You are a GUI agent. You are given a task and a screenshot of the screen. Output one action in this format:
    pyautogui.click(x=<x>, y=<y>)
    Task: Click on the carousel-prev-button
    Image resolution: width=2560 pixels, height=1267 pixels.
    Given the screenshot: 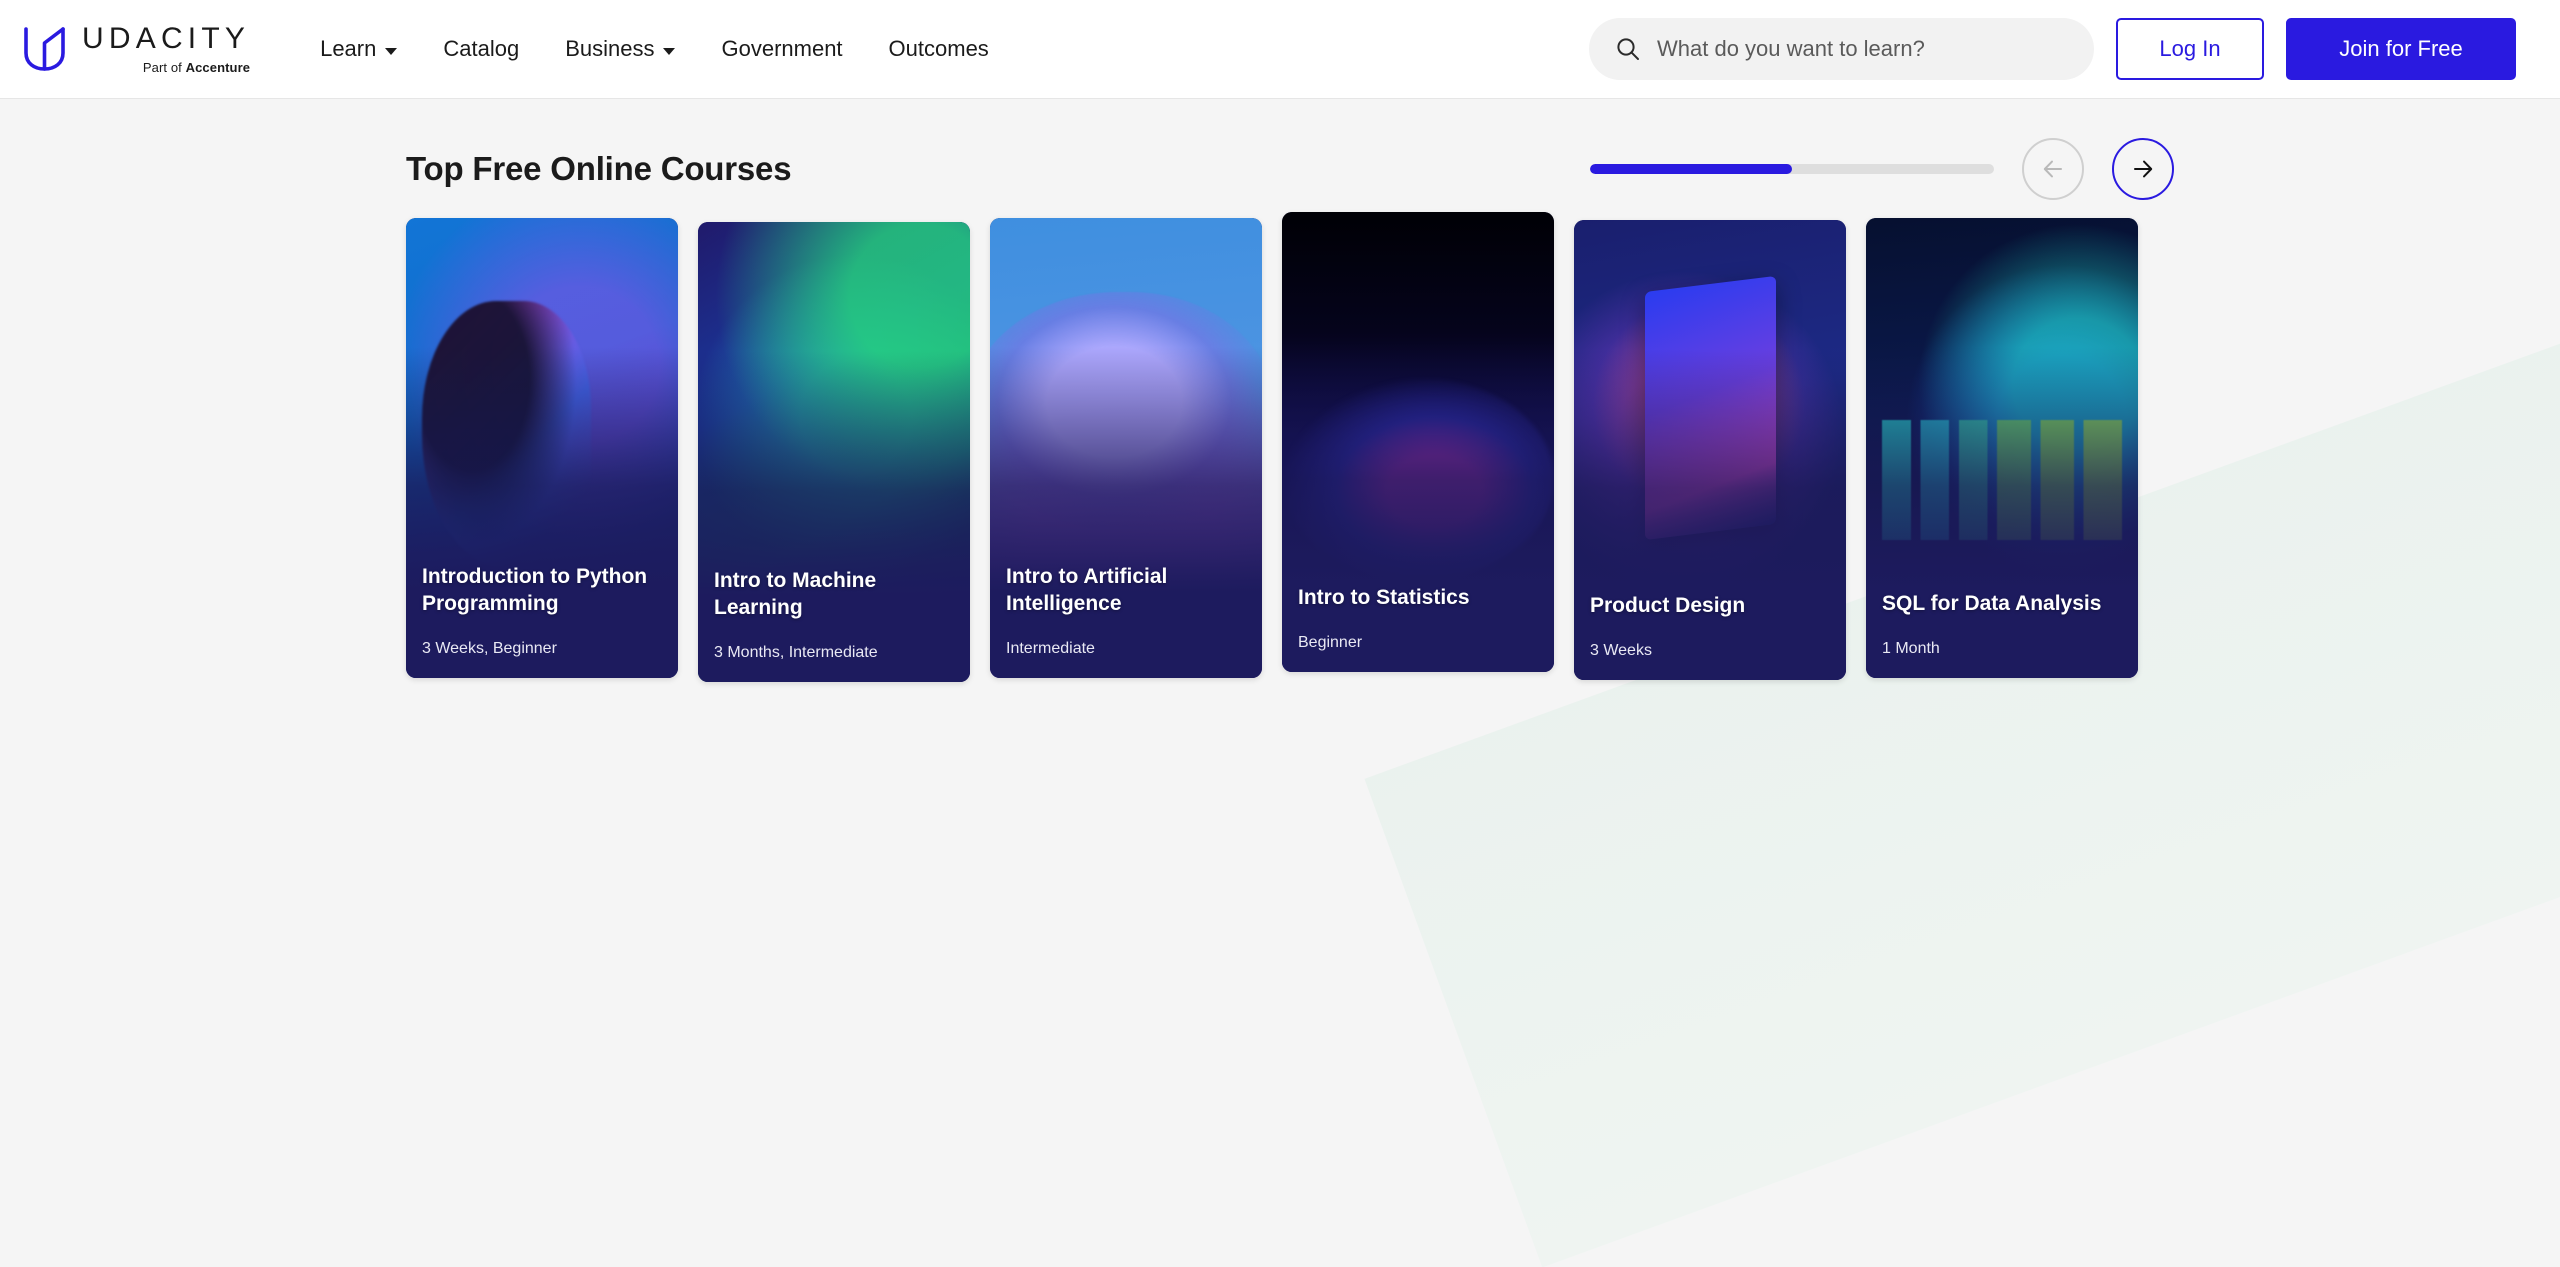 What is the action you would take?
    pyautogui.click(x=2053, y=169)
    